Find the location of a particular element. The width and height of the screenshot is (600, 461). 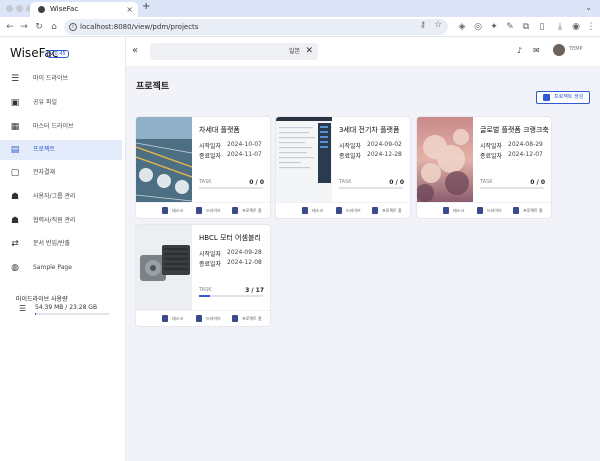

url-text: localhost:8080/view/pdm/projects is located at coordinates (139, 27).